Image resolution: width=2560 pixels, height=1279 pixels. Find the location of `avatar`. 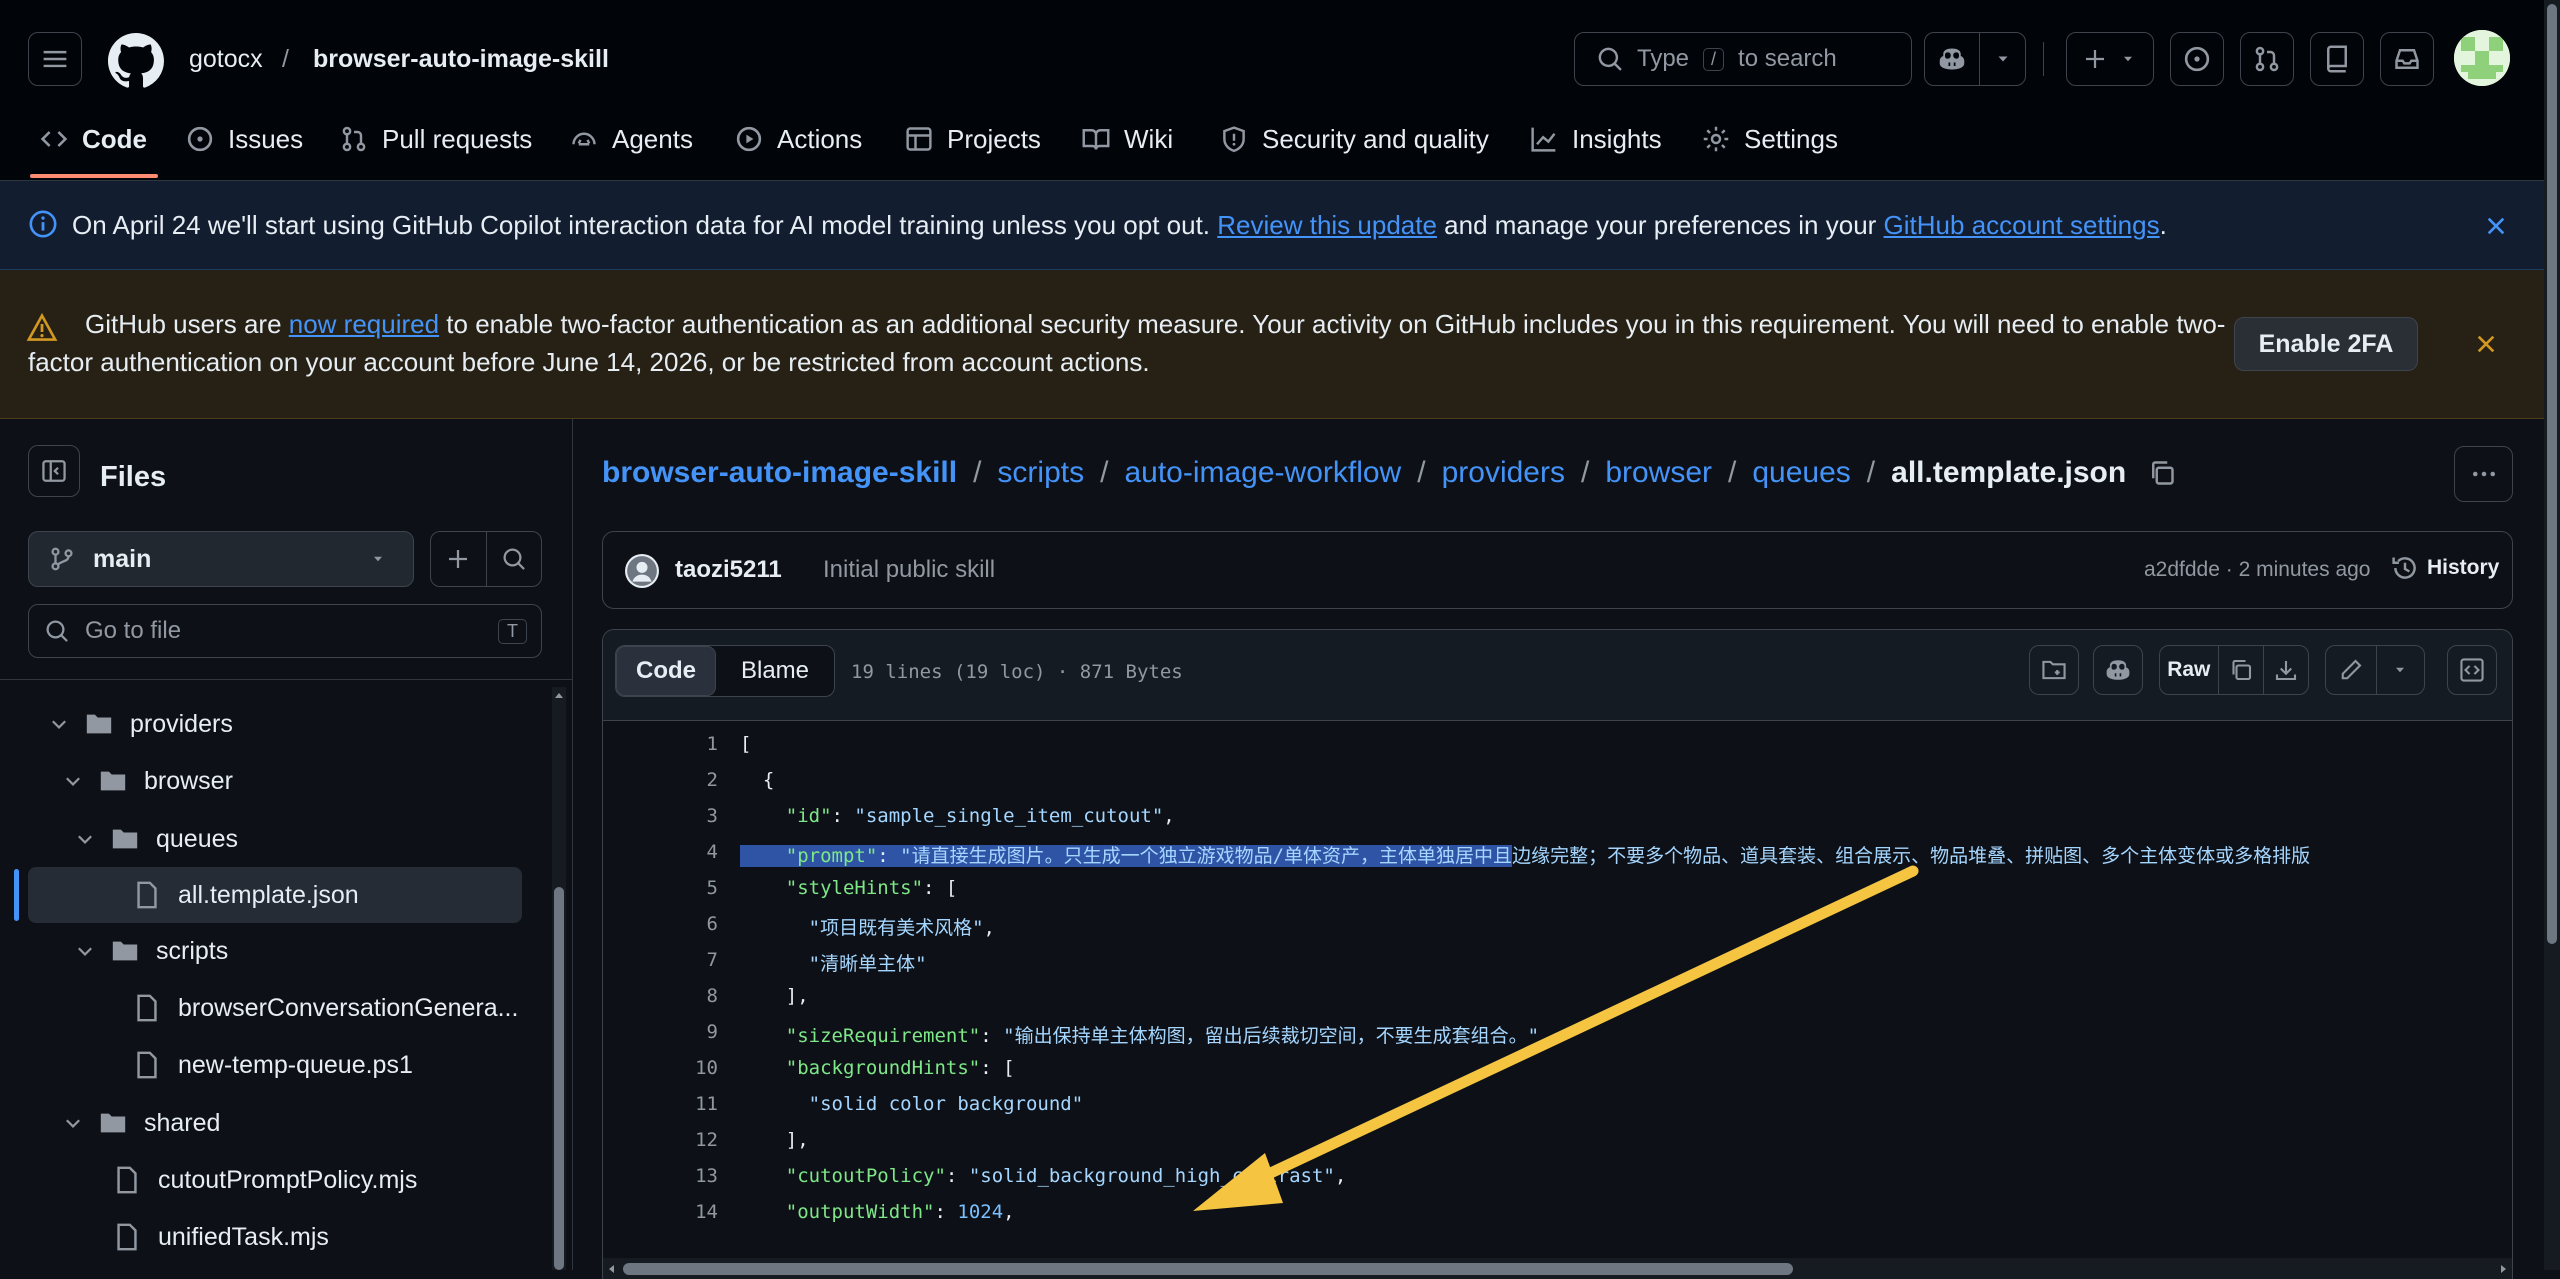

avatar is located at coordinates (2482, 58).